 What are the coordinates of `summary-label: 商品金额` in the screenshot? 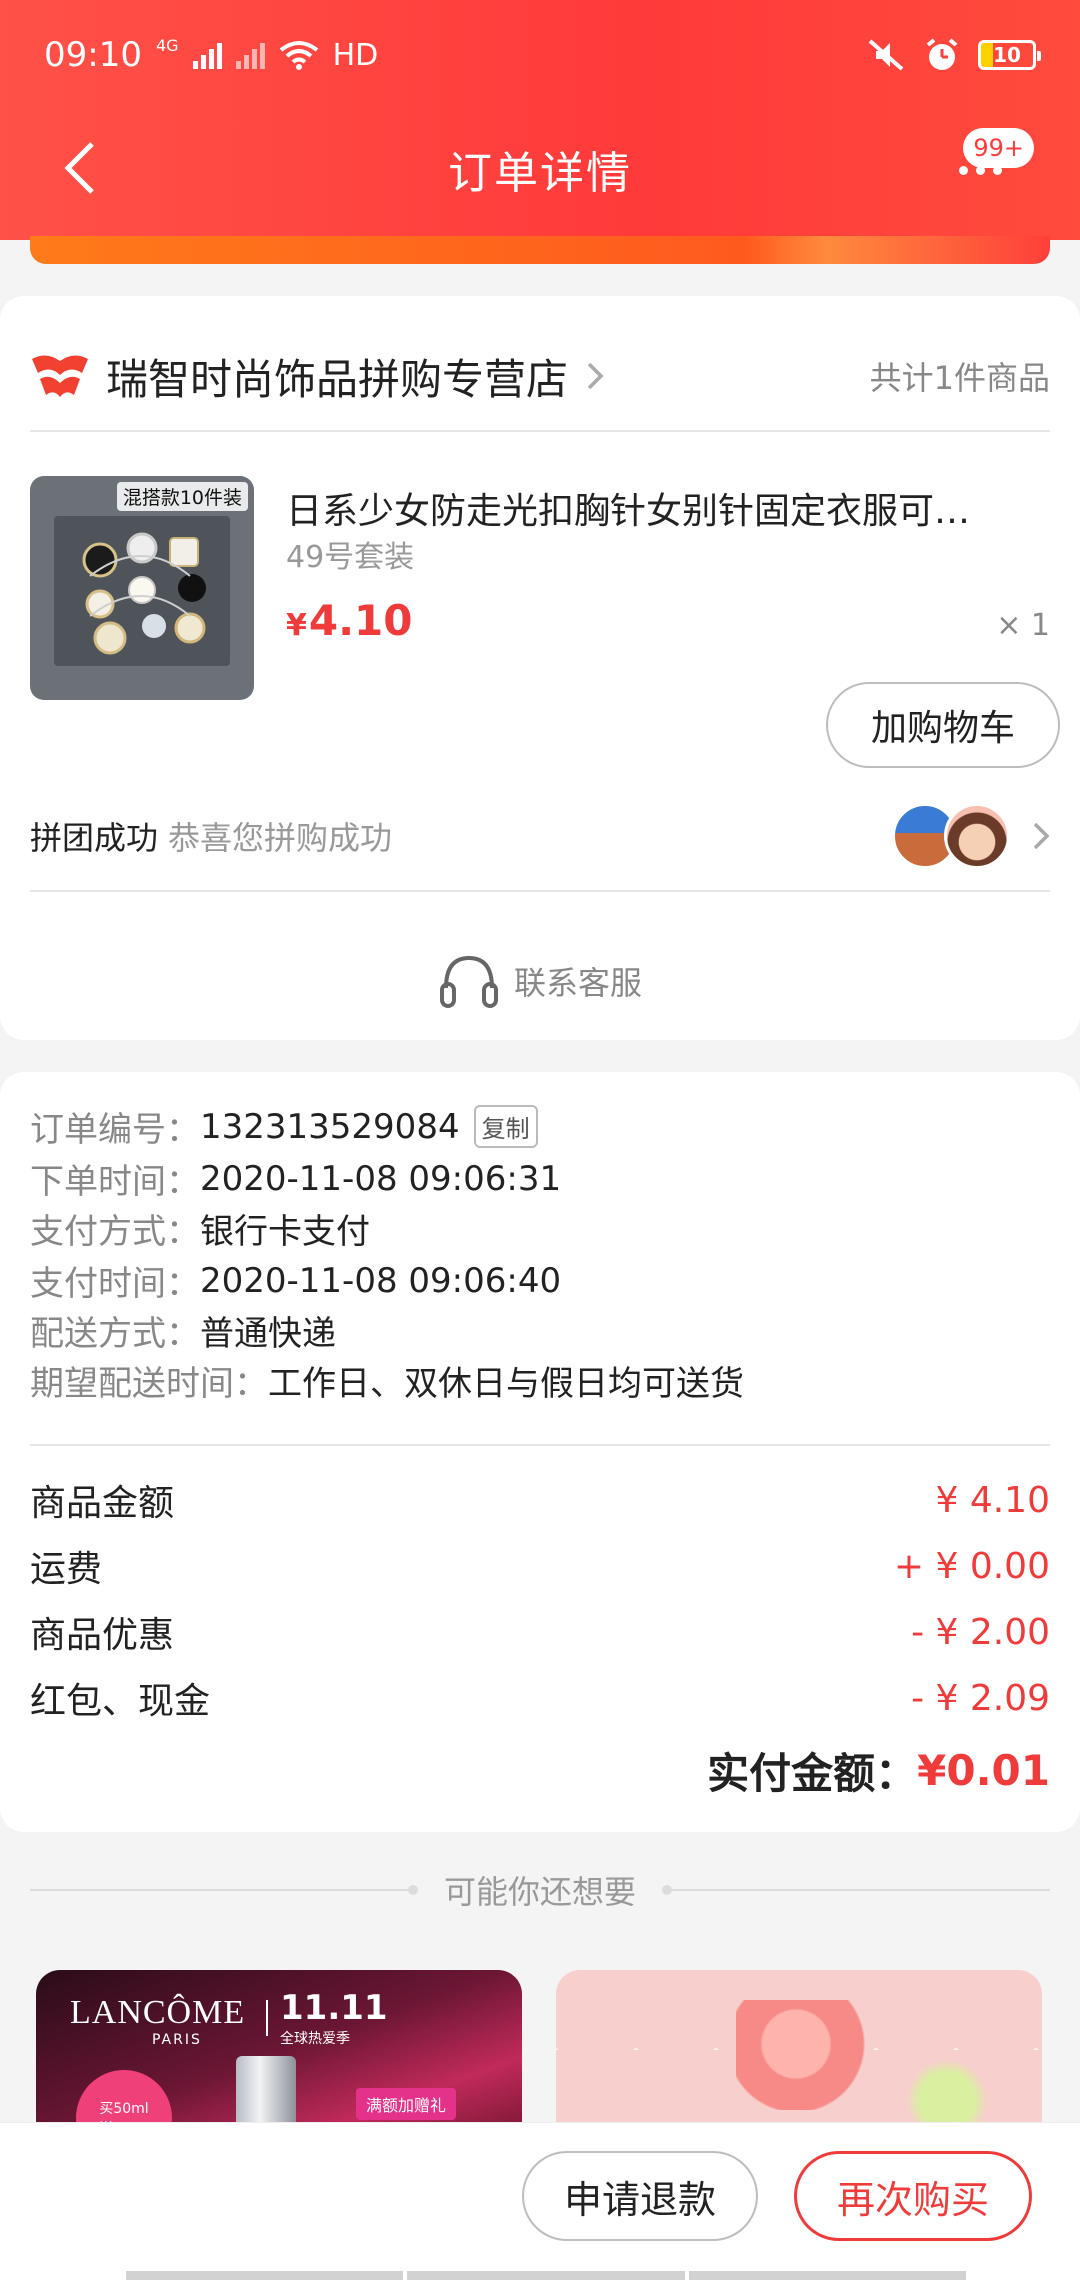 It's located at (102, 1503).